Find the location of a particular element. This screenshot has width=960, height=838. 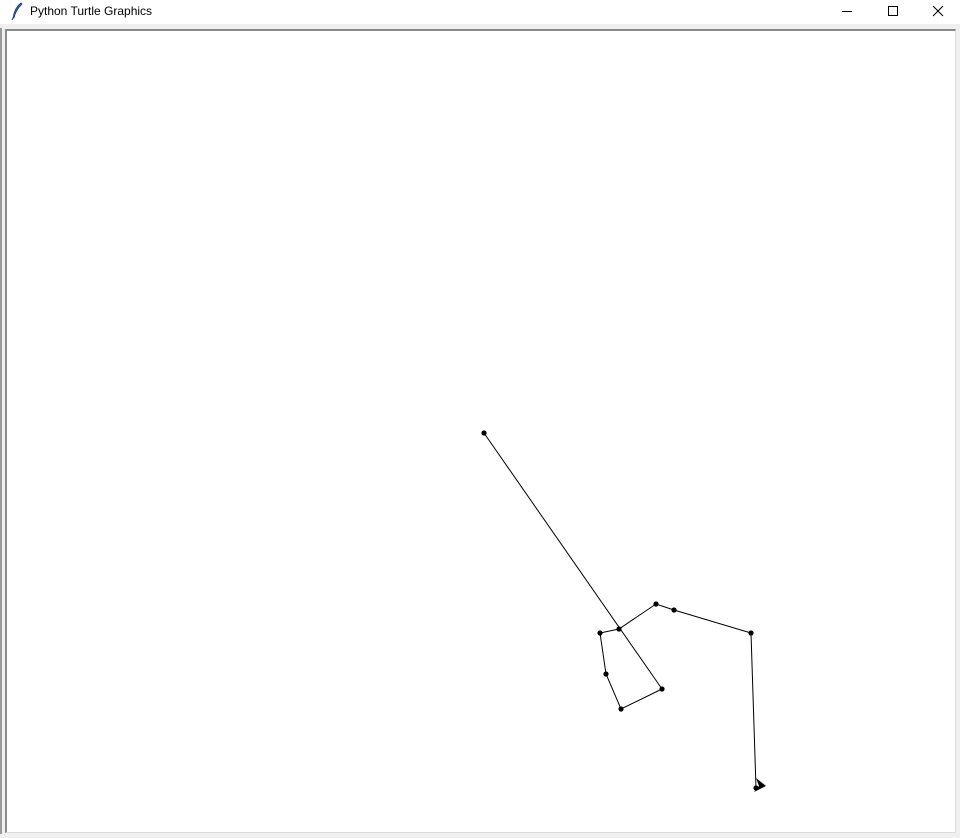

turtle-path is located at coordinates (620, 610).